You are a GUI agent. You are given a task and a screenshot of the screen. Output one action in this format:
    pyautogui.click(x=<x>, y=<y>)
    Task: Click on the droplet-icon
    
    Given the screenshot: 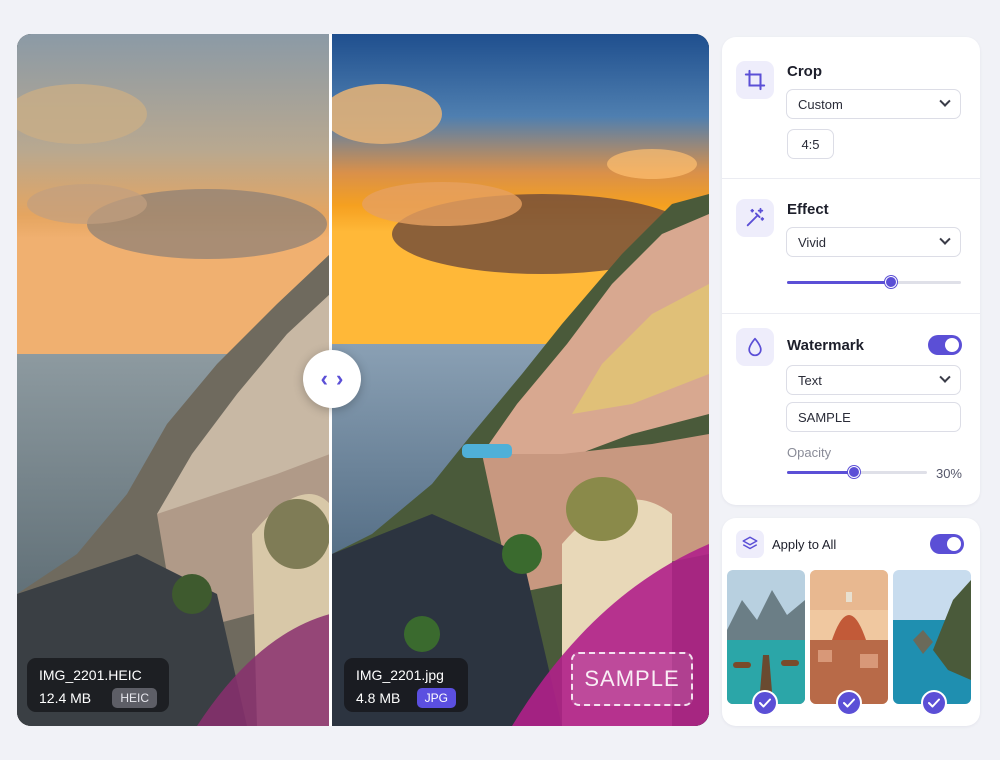 What is the action you would take?
    pyautogui.click(x=755, y=347)
    